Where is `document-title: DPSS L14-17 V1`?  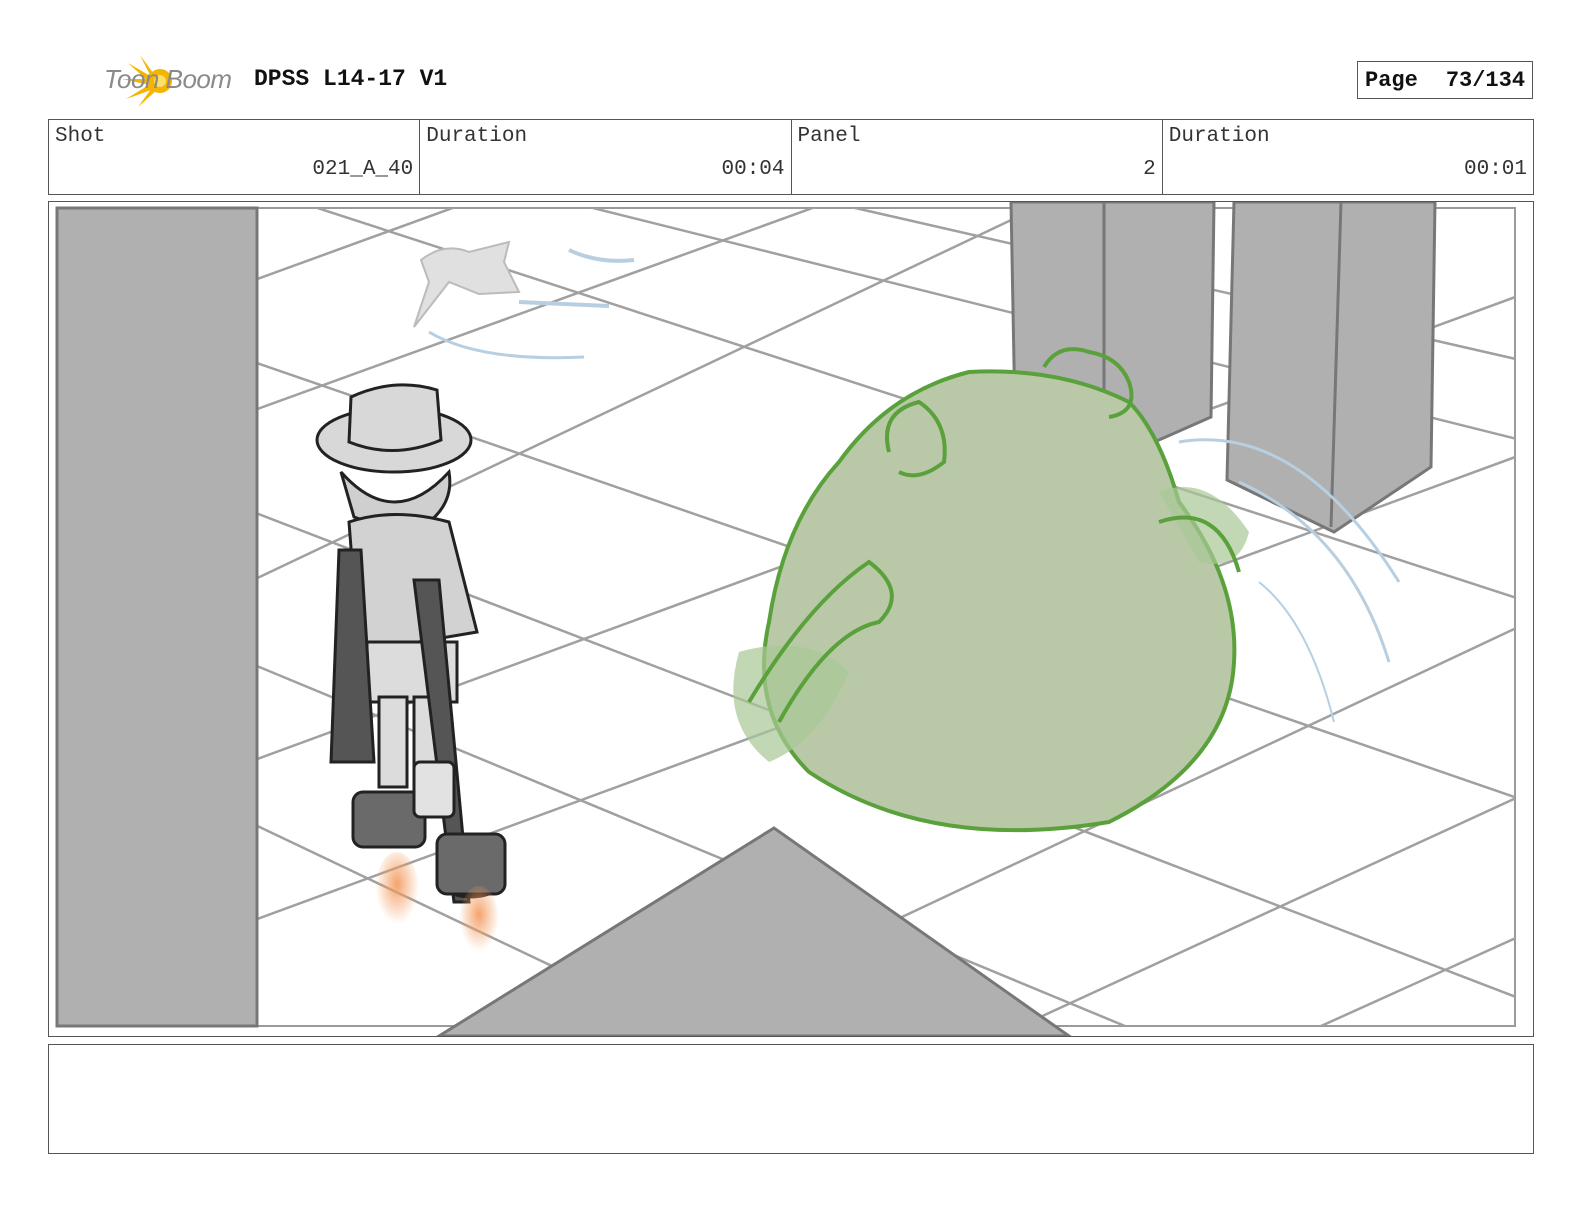 document-title: DPSS L14-17 V1 is located at coordinates (351, 79).